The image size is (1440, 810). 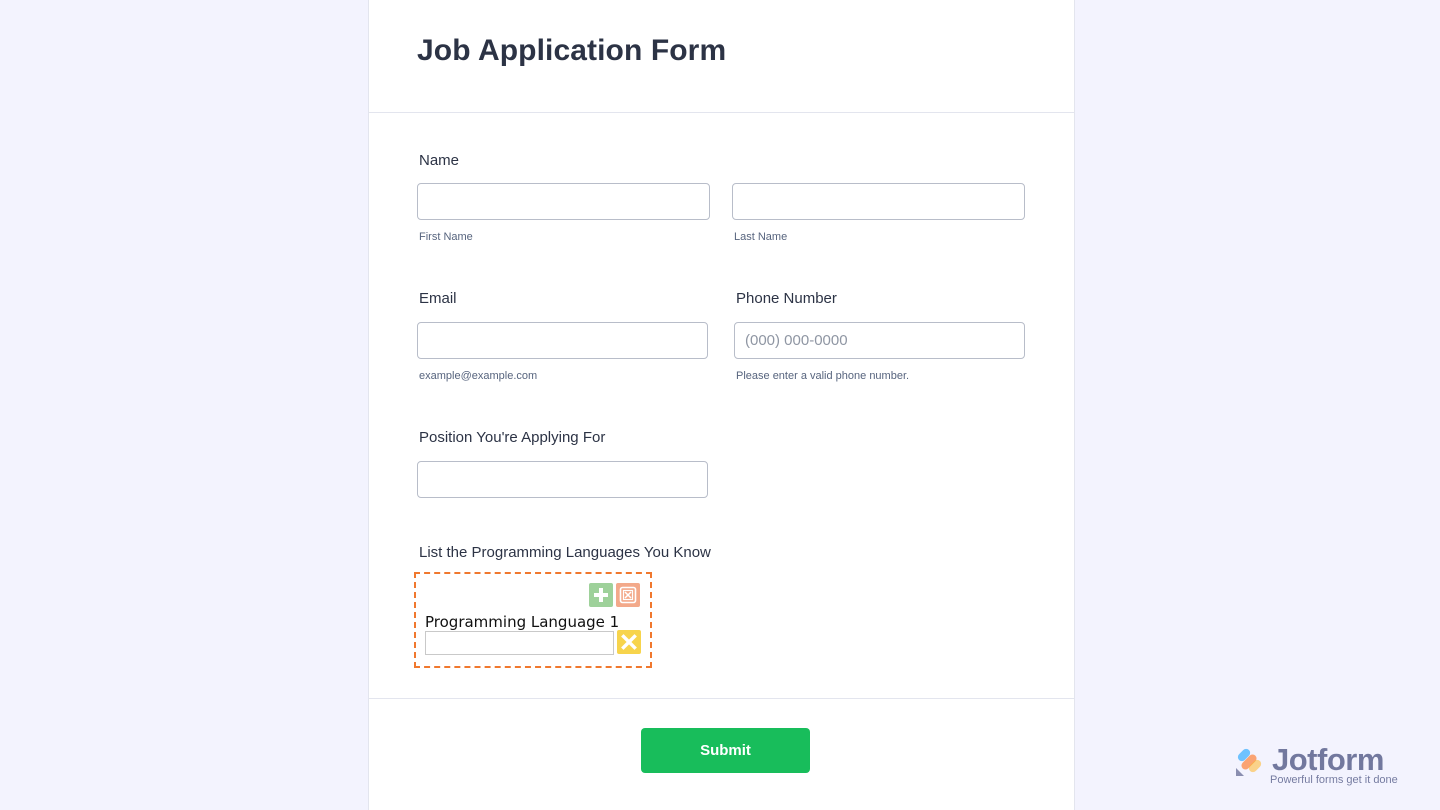 What do you see at coordinates (1249, 762) in the screenshot?
I see `jotform-logo-icon` at bounding box center [1249, 762].